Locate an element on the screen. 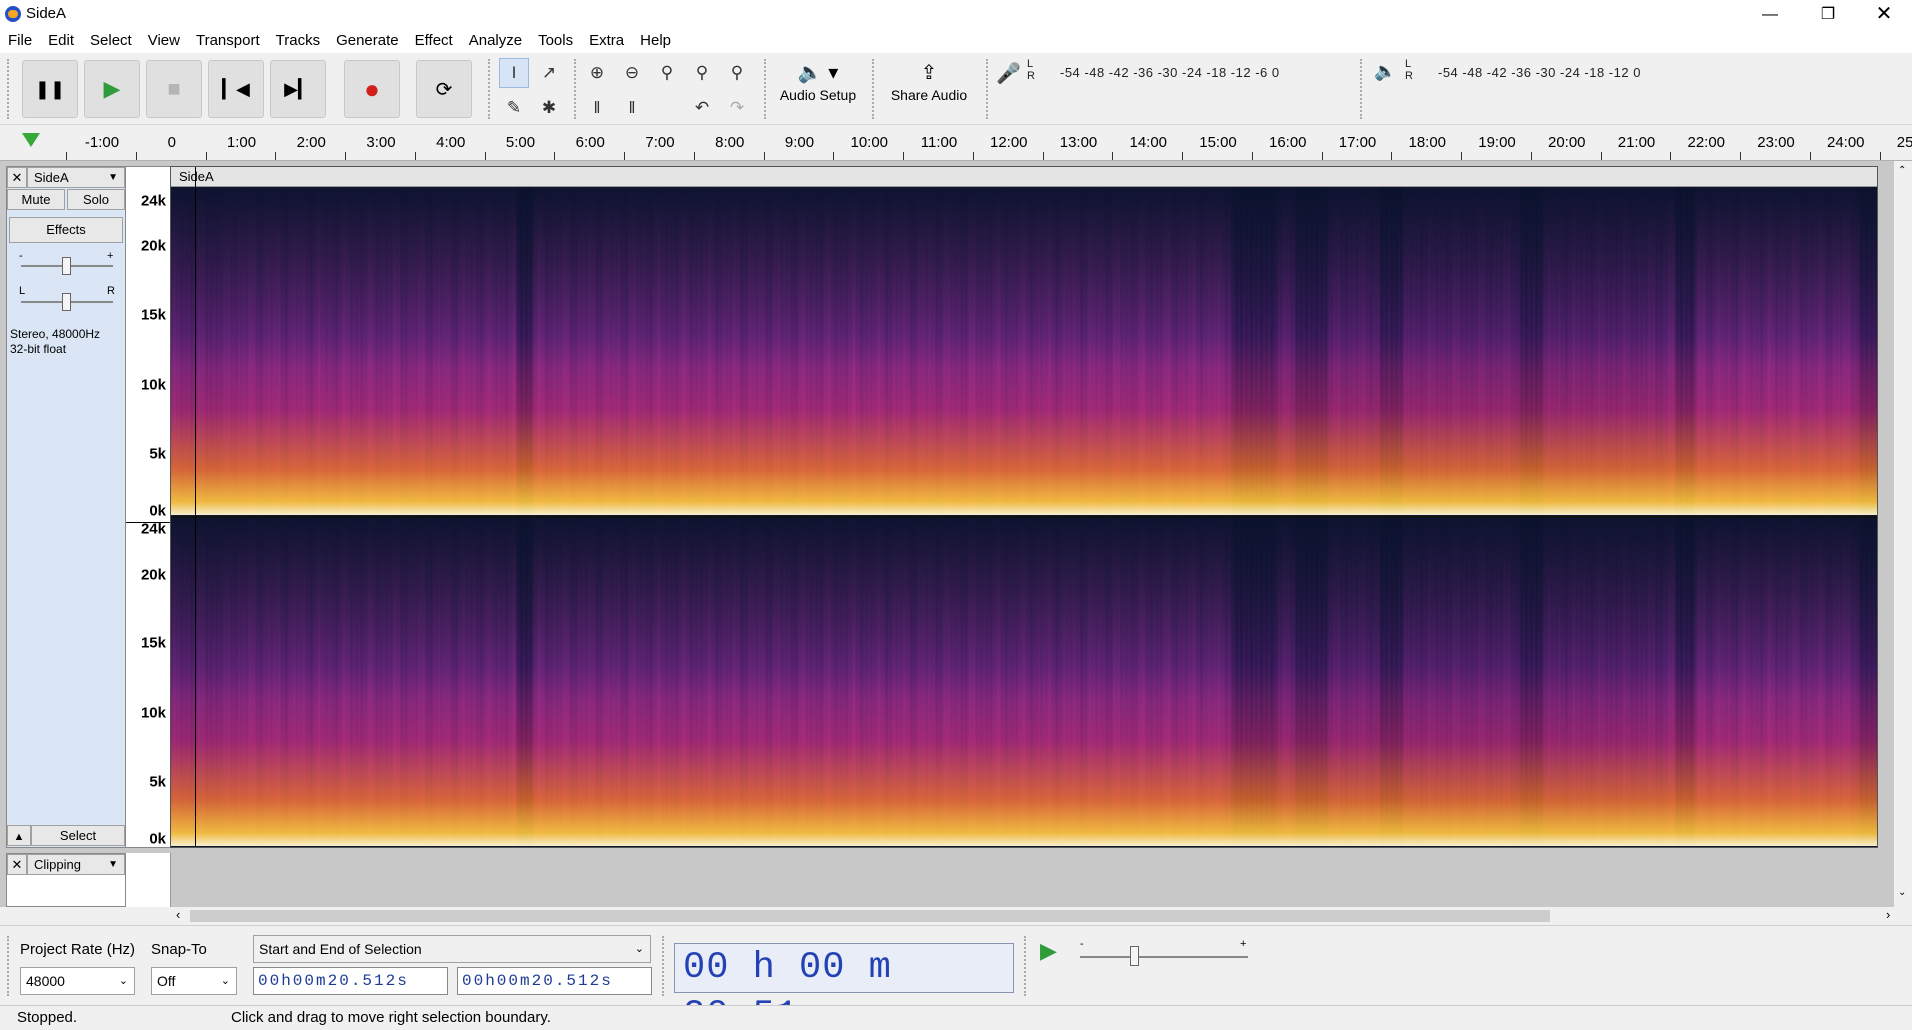  skip-to-start-button: ▎◀ is located at coordinates (236, 89).